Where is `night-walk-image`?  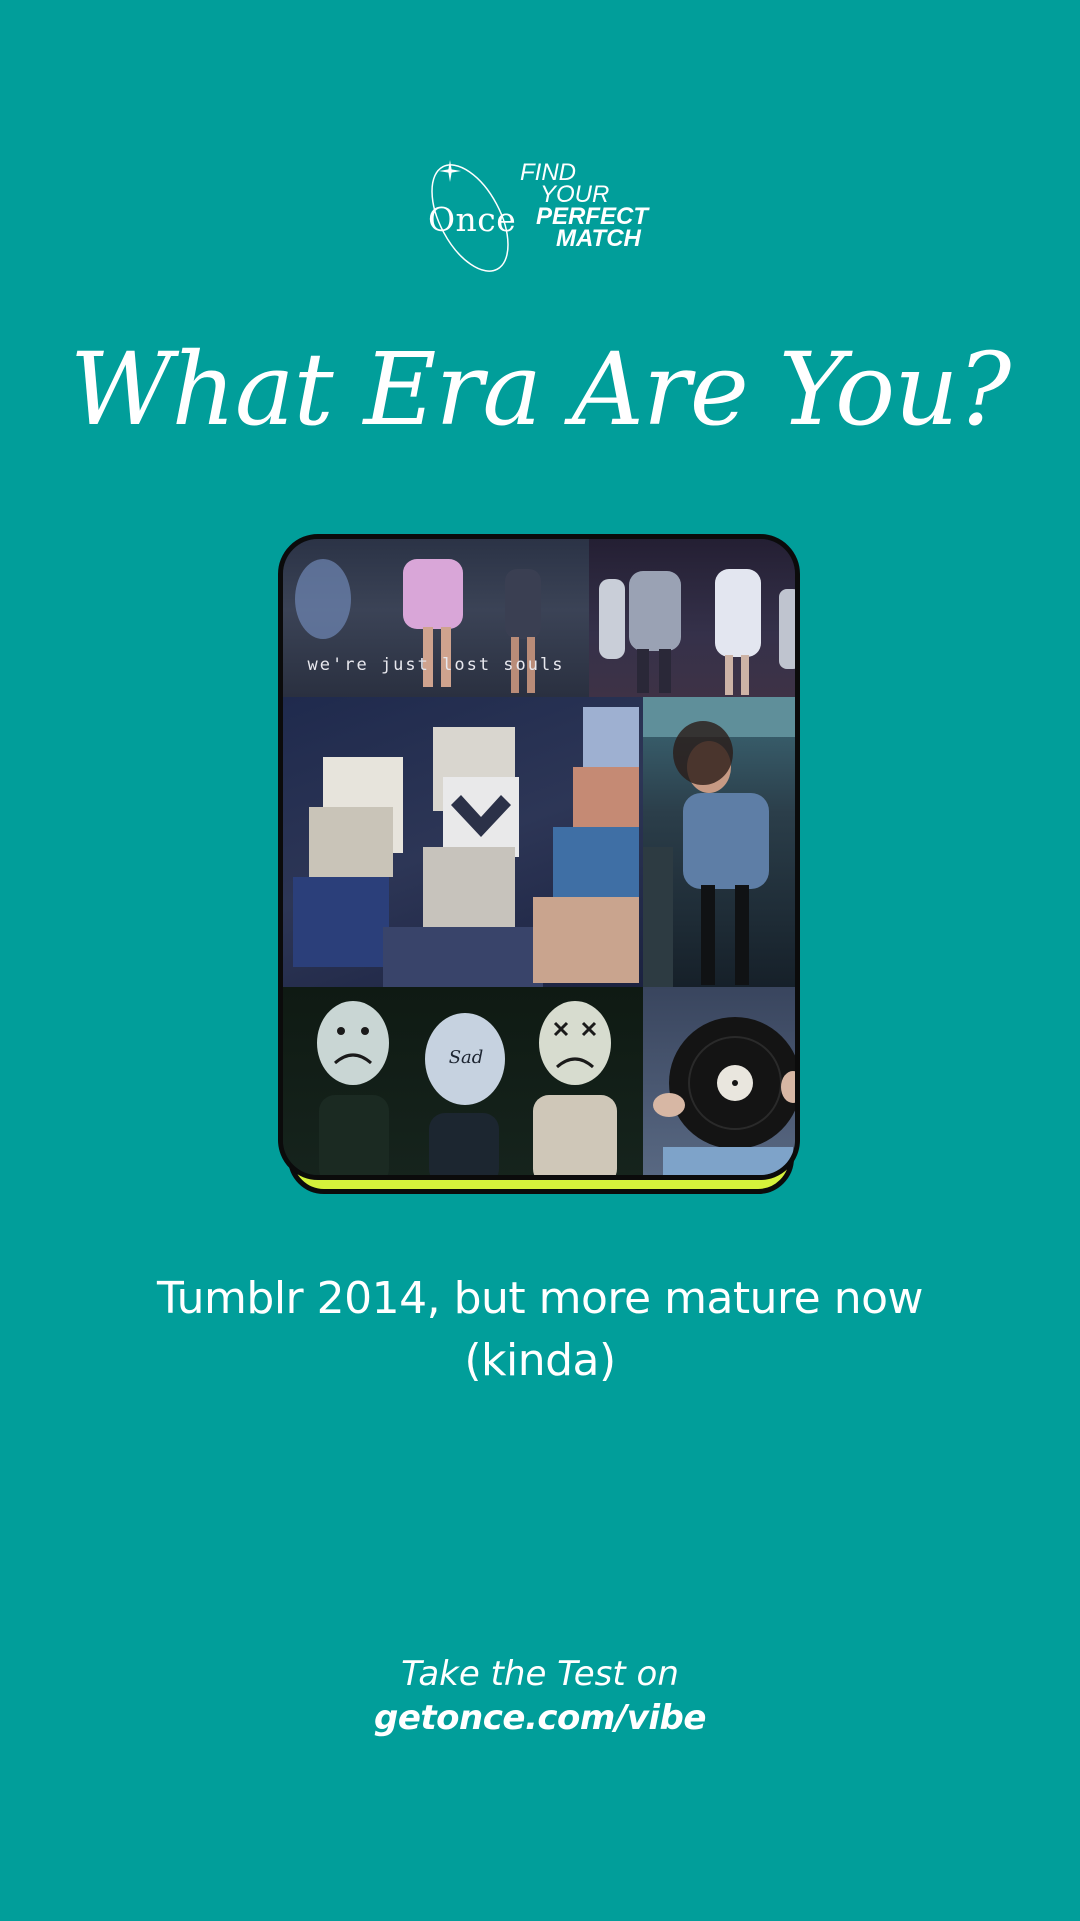 night-walk-image is located at coordinates (697, 632).